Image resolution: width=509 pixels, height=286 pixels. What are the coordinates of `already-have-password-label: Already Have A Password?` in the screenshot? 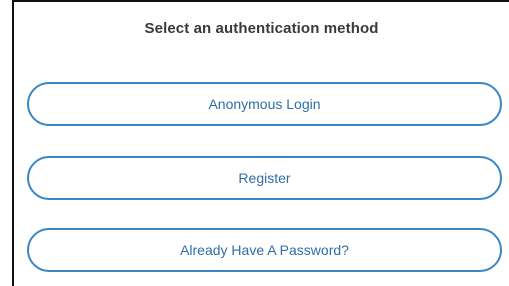 It's located at (264, 250).